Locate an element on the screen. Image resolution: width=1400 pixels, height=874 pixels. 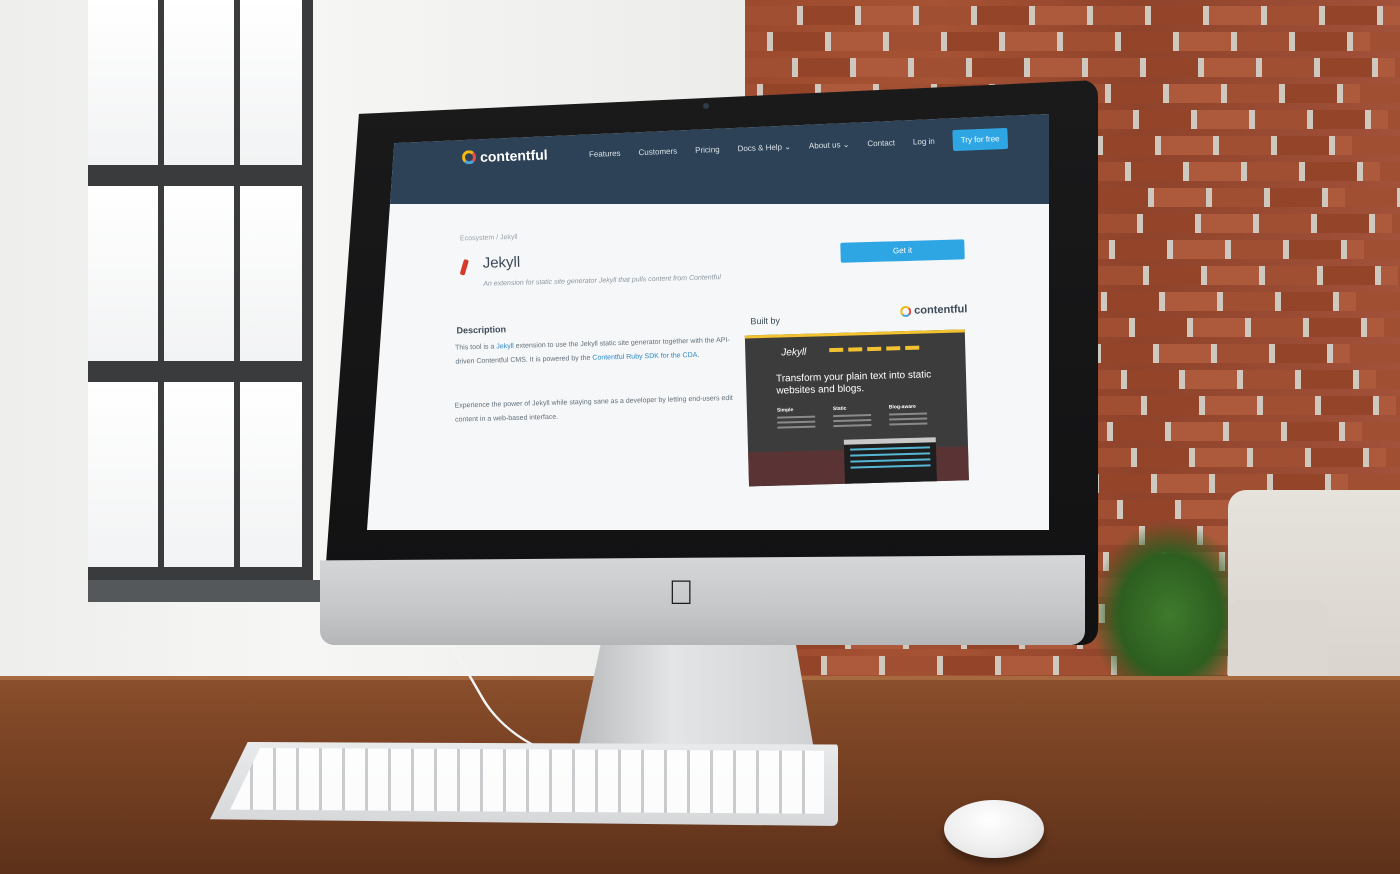
built-by-logo-text: contentful is located at coordinates (941, 310).